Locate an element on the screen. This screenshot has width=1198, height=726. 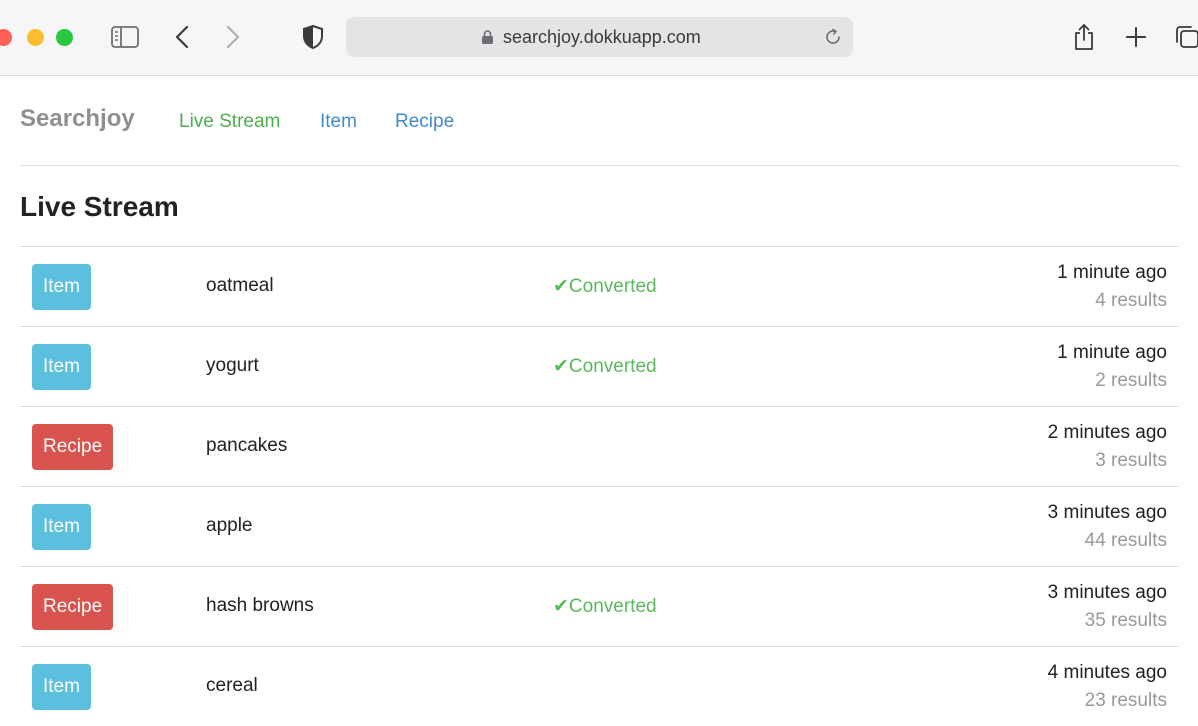
back-icon is located at coordinates (182, 37).